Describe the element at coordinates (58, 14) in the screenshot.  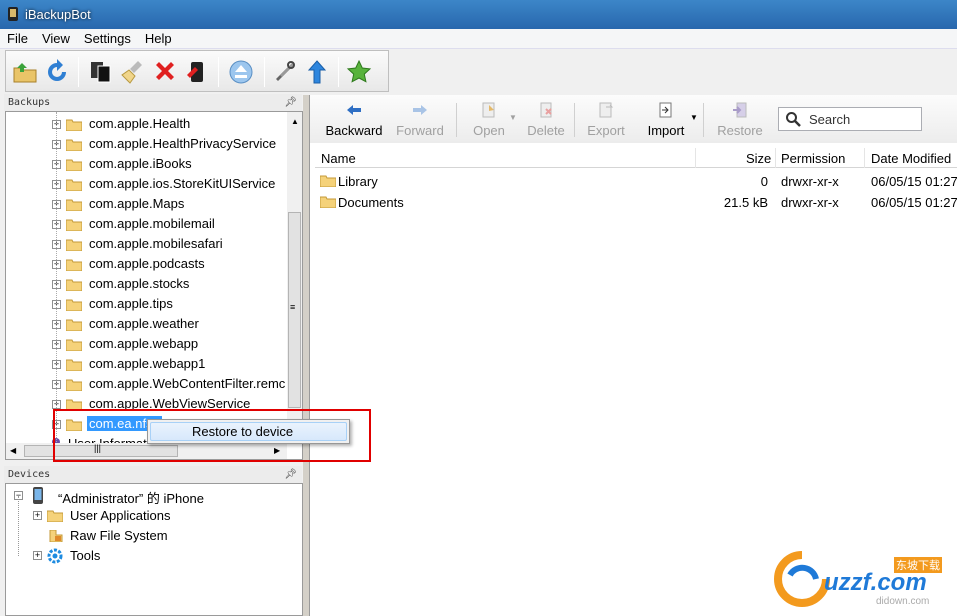
I see `window-title: iBackupBot` at that location.